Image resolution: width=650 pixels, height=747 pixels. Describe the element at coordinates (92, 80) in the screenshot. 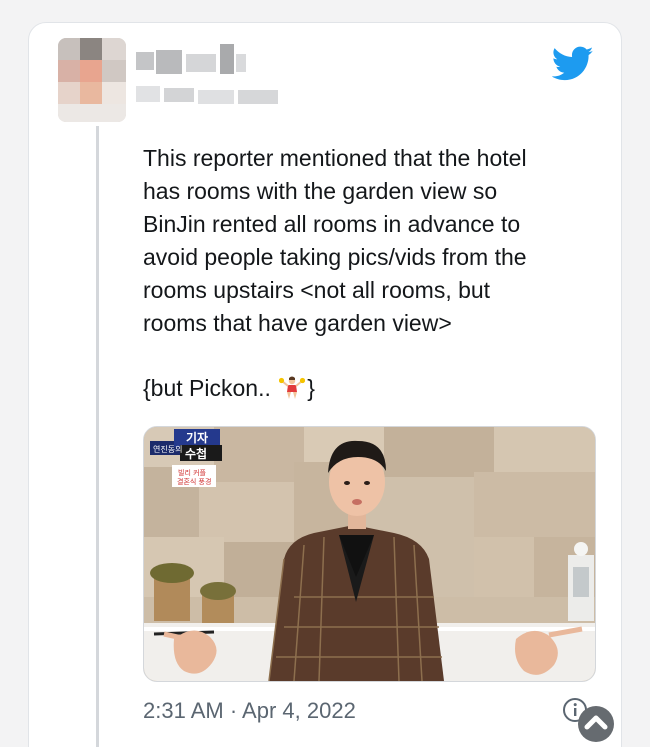

I see `avatar` at that location.